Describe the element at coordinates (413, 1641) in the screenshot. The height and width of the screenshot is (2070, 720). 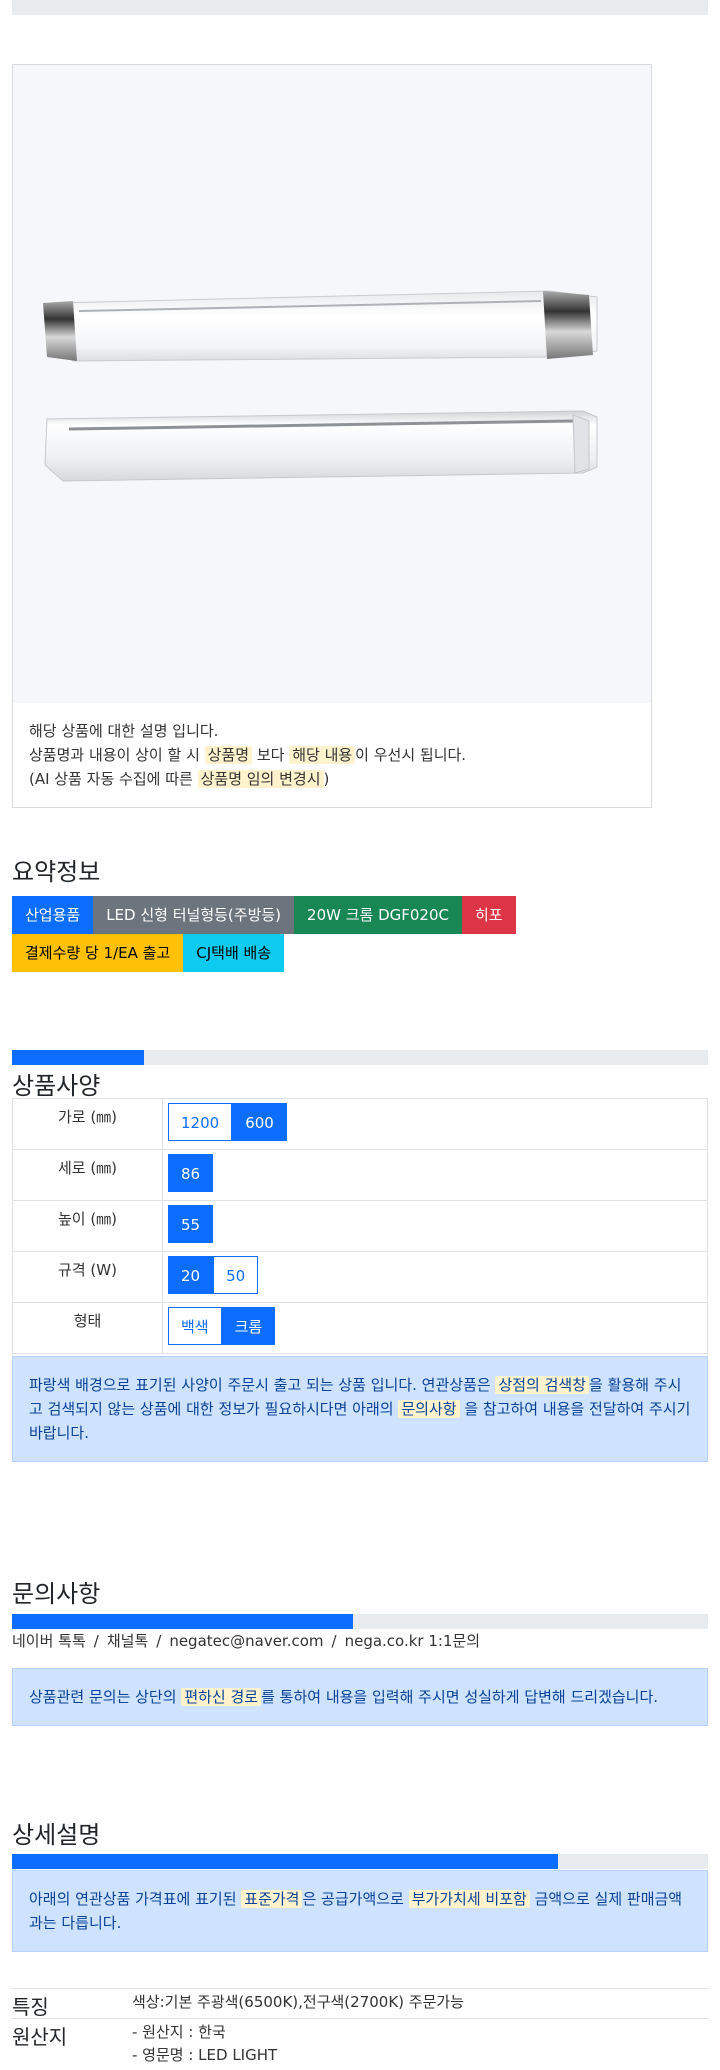
I see `site-inquiry-link: nega.co.kr 1:1문의` at that location.